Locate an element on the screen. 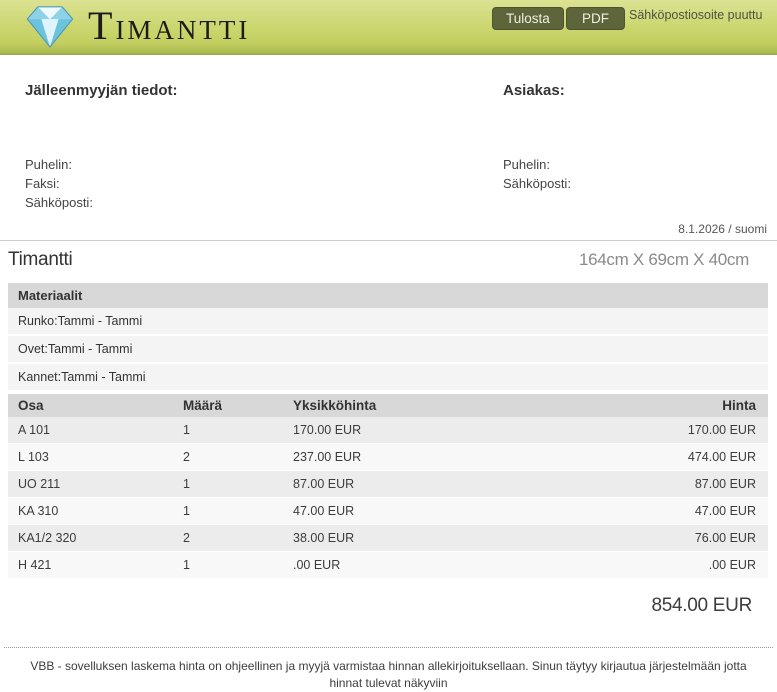  part-hinta: 76.00 EUR is located at coordinates (665, 538).